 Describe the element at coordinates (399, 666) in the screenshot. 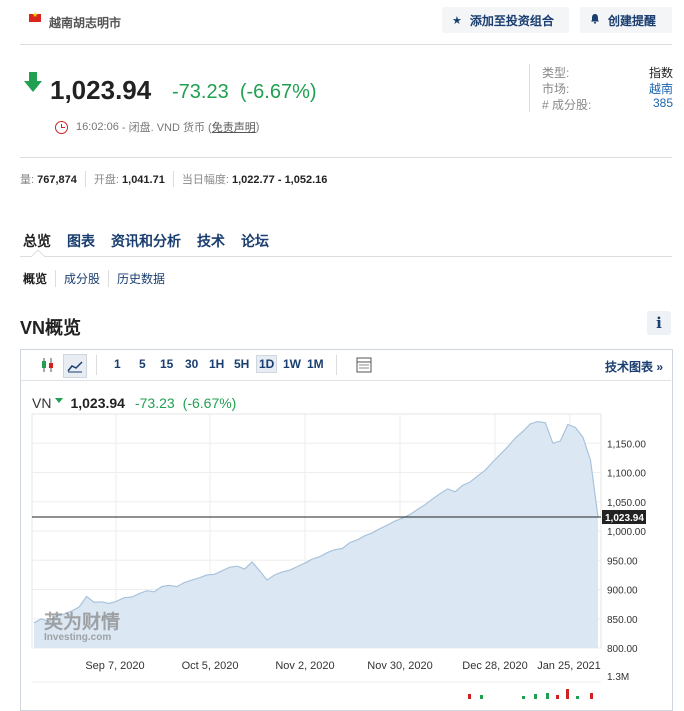

I see `x-tick-label: Nov 30, 2020` at that location.